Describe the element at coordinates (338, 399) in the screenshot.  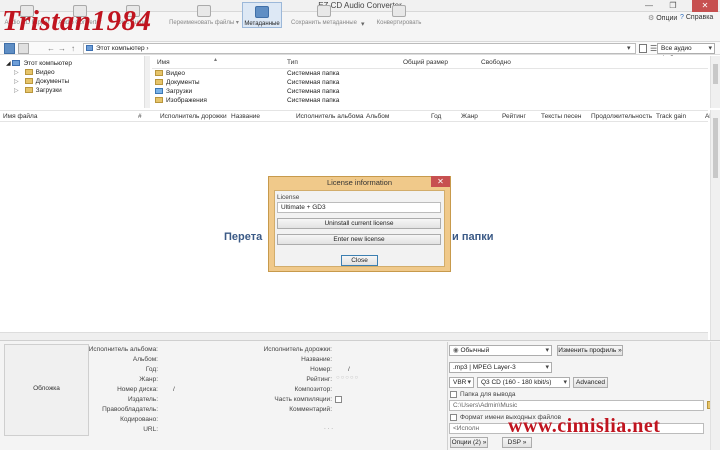
I see `compilation-checkbox` at that location.